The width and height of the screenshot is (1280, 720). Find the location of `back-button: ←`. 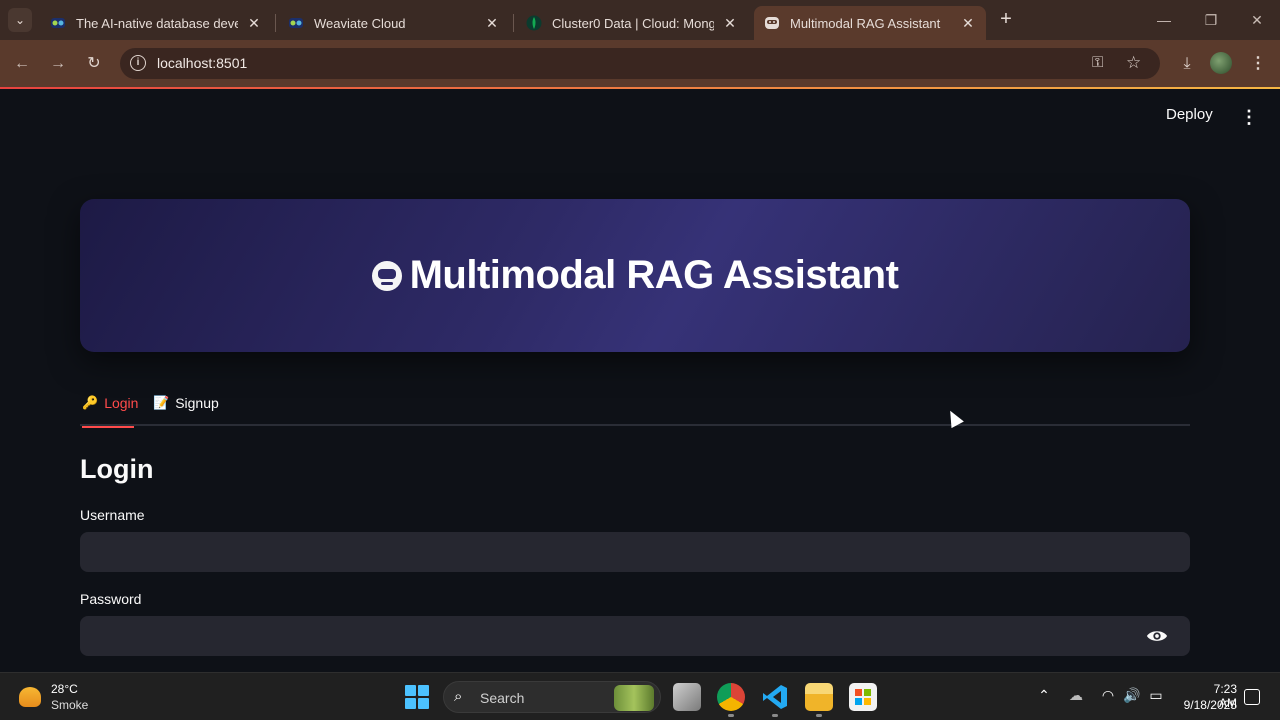

back-button: ← is located at coordinates (22, 64).